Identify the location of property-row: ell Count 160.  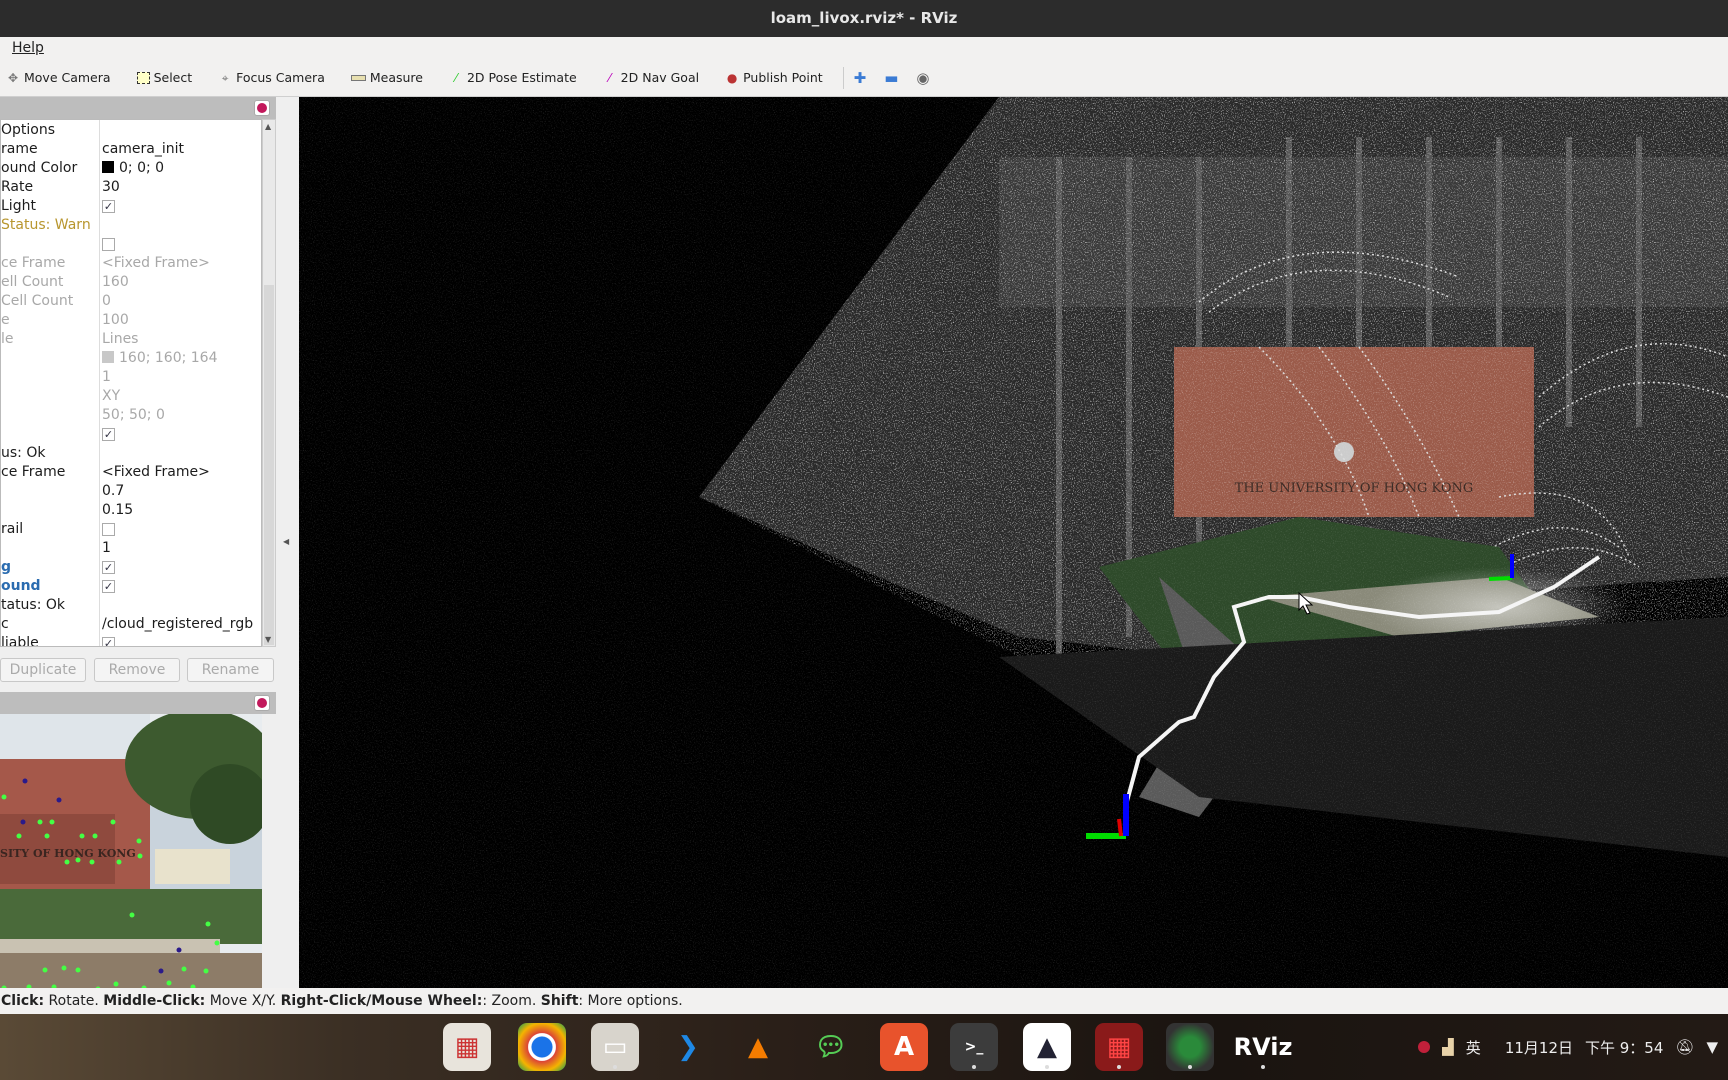
(131, 282).